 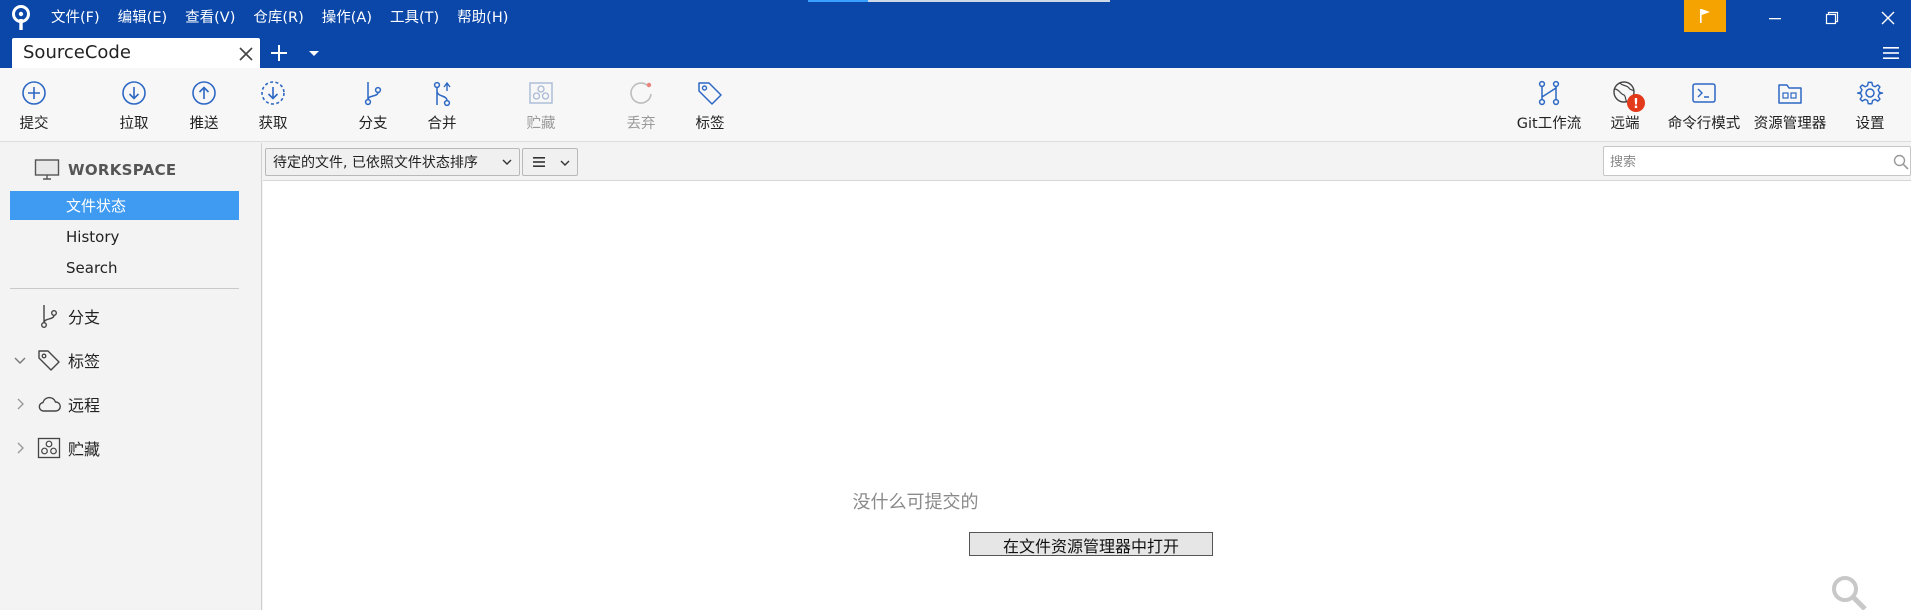 What do you see at coordinates (134, 93) in the screenshot?
I see `pull-icon` at bounding box center [134, 93].